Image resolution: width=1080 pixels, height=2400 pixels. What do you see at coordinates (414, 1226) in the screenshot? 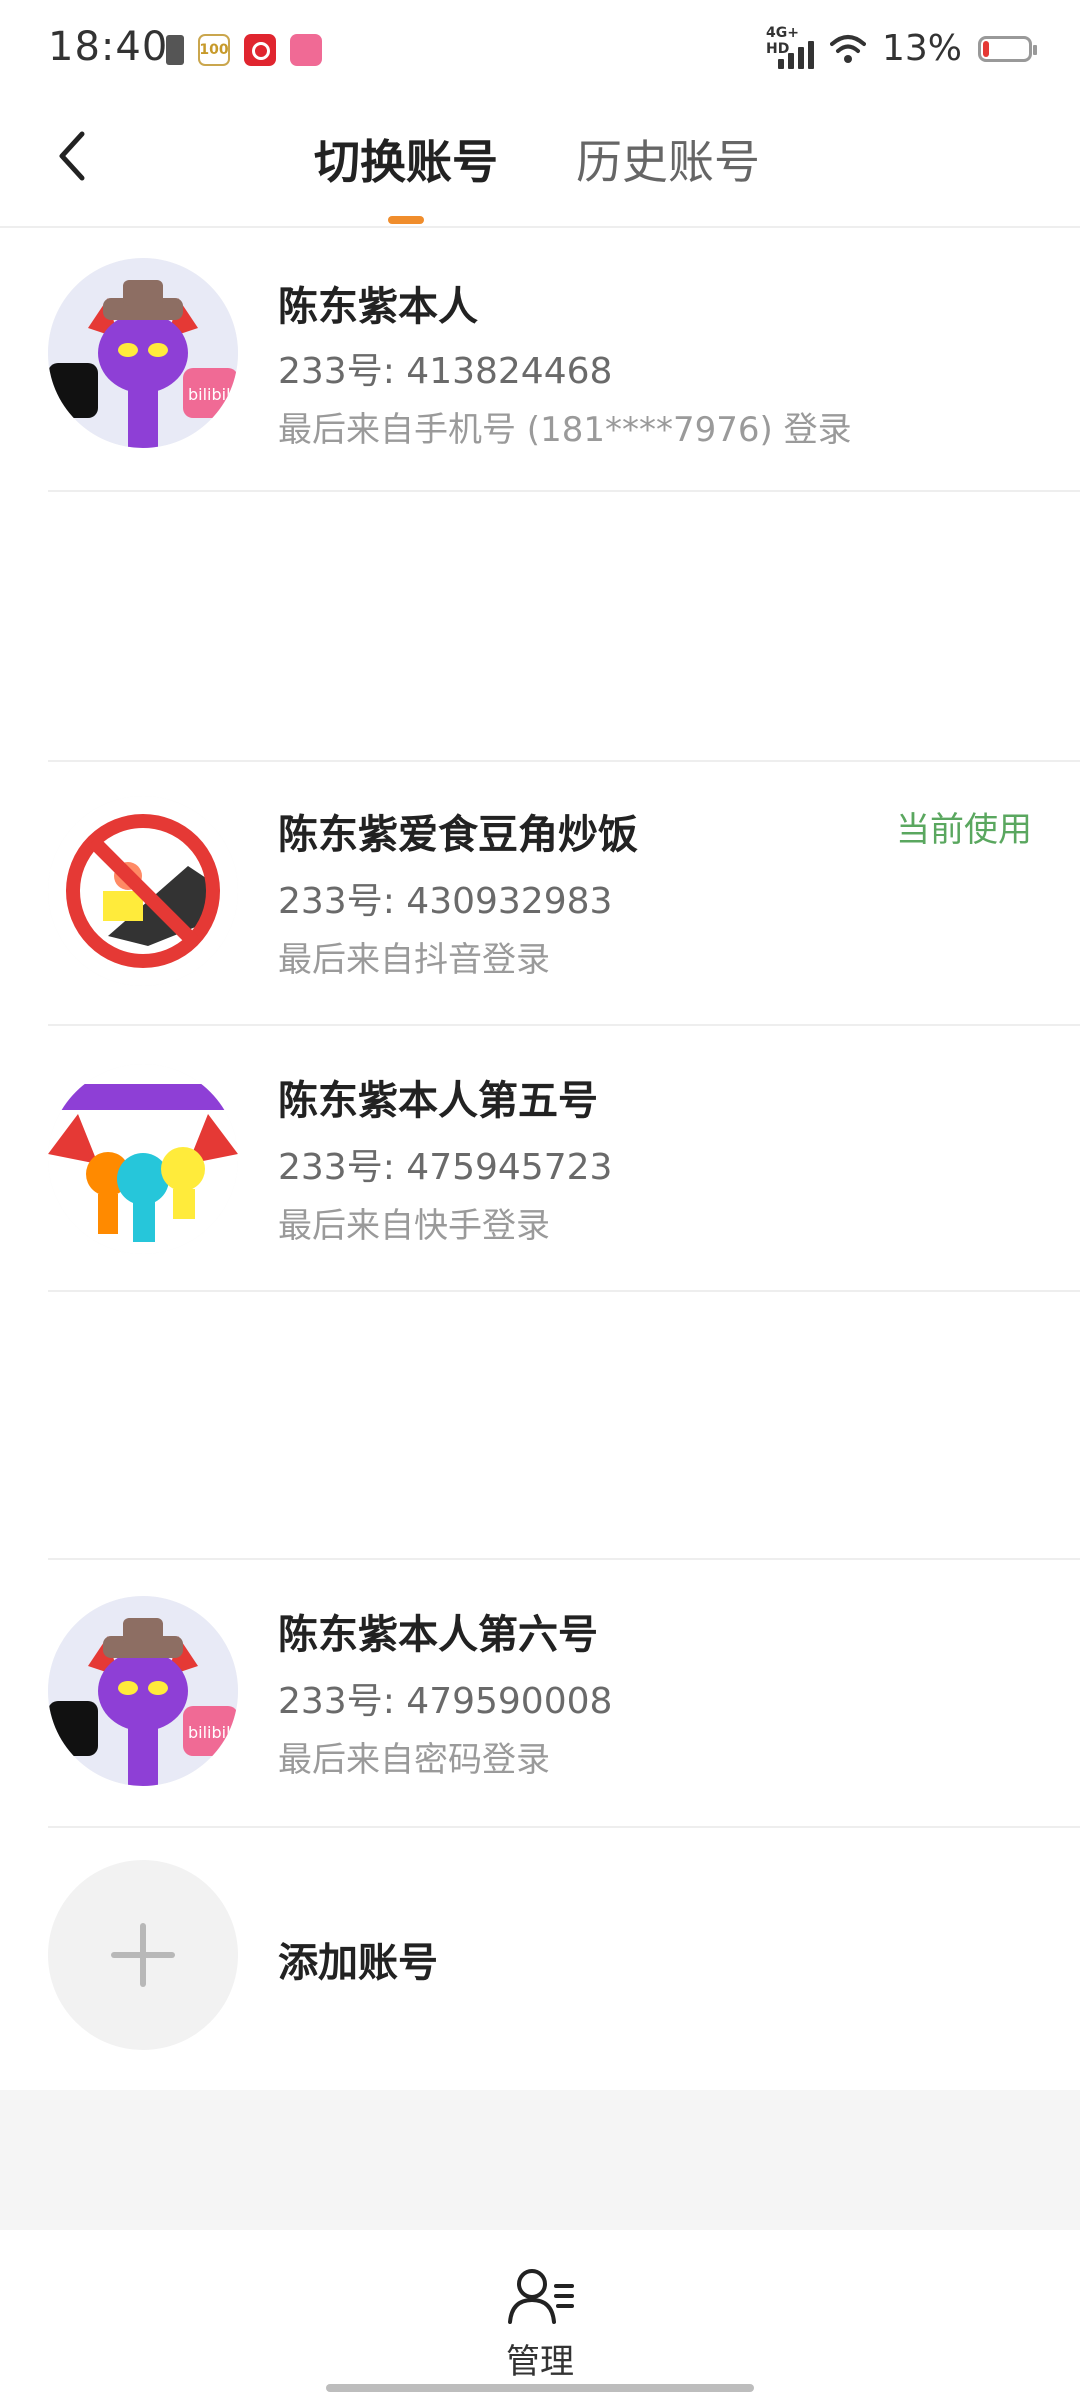
I see `account-last-login: 最后来自快手登录` at bounding box center [414, 1226].